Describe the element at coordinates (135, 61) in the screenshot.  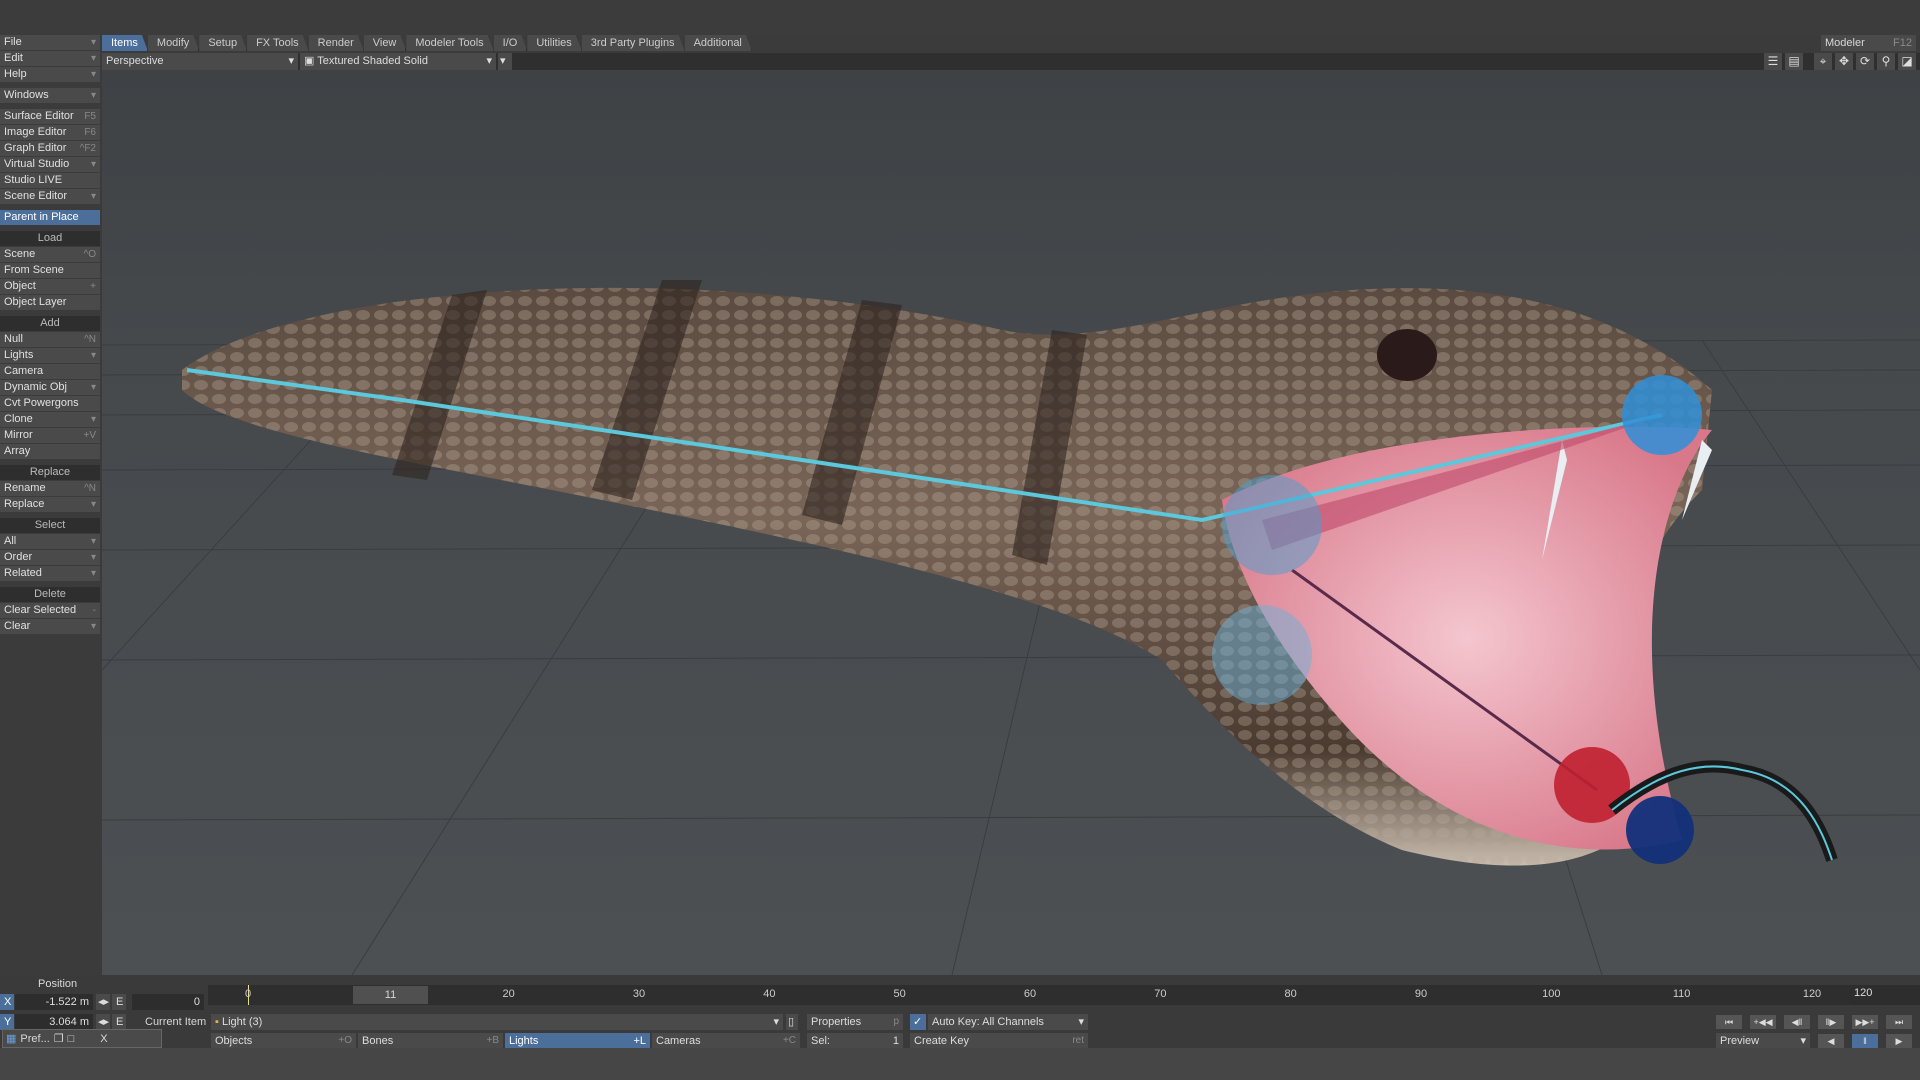
I see `view-type-label: Perspective` at that location.